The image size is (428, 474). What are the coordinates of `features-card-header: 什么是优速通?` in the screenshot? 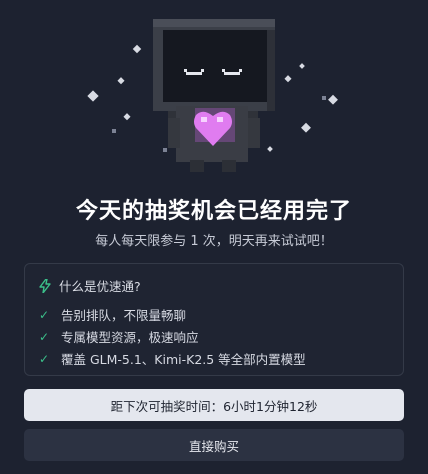 It's located at (90, 285).